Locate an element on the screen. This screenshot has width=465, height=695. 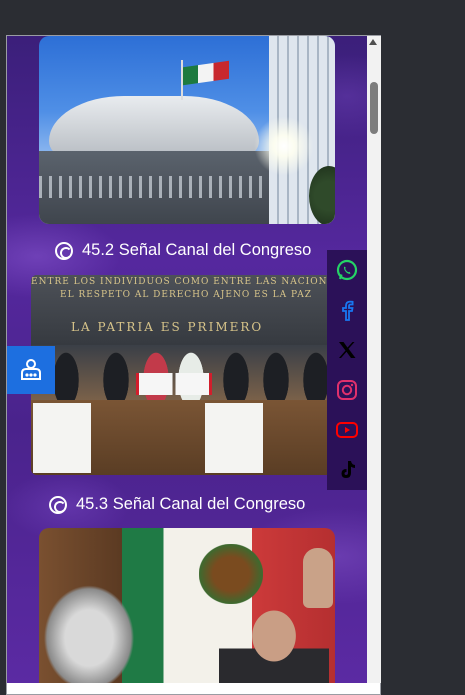
wall-inscription-line2: EL RESPETO AL DERECHO AJENO ES LA PAZ is located at coordinates (186, 295).